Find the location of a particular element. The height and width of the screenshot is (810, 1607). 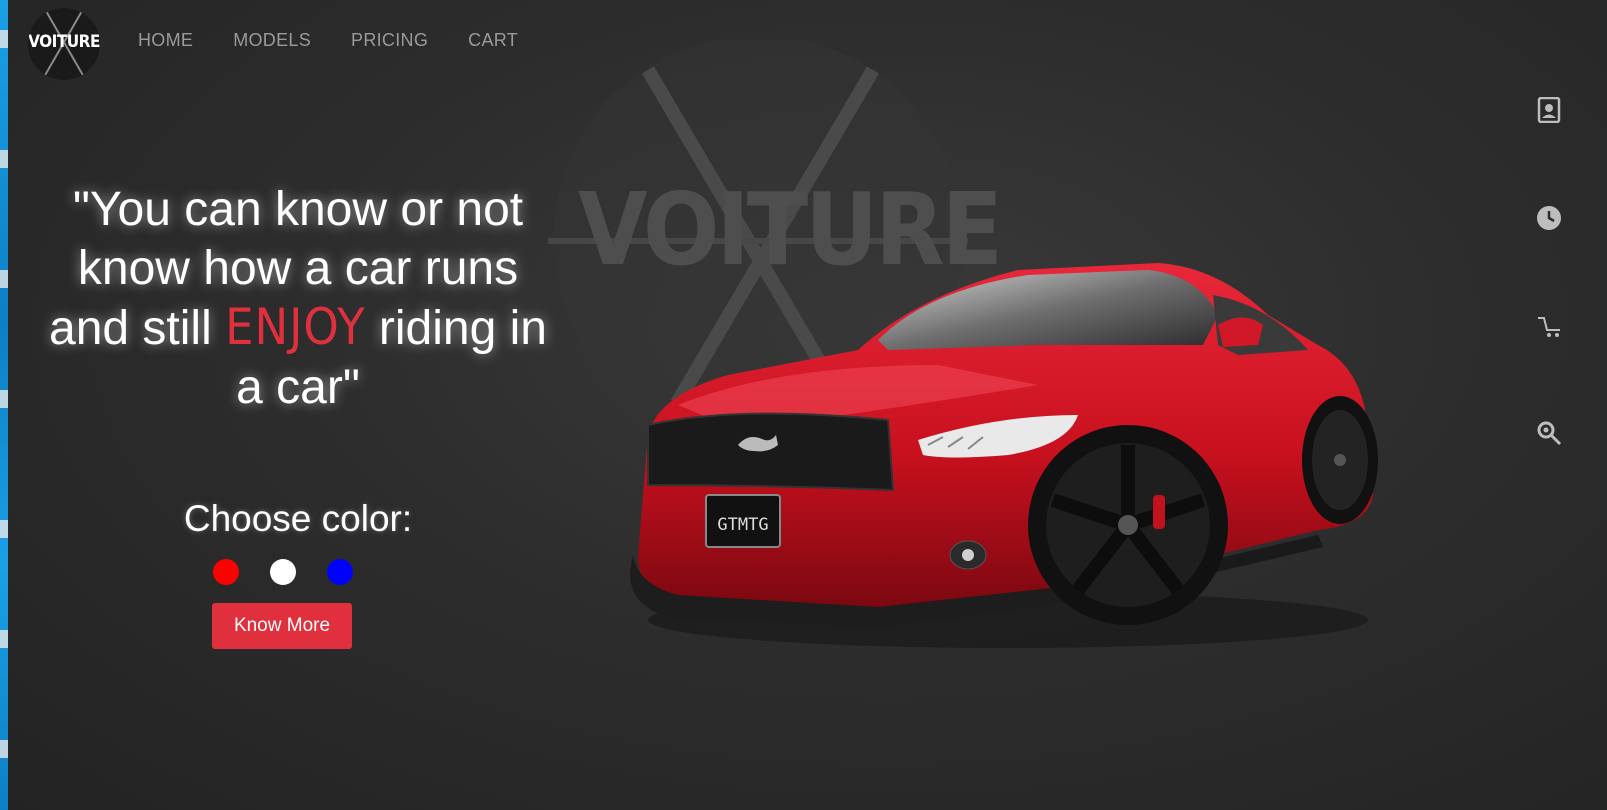

desktop-background-strip is located at coordinates (4, 405).